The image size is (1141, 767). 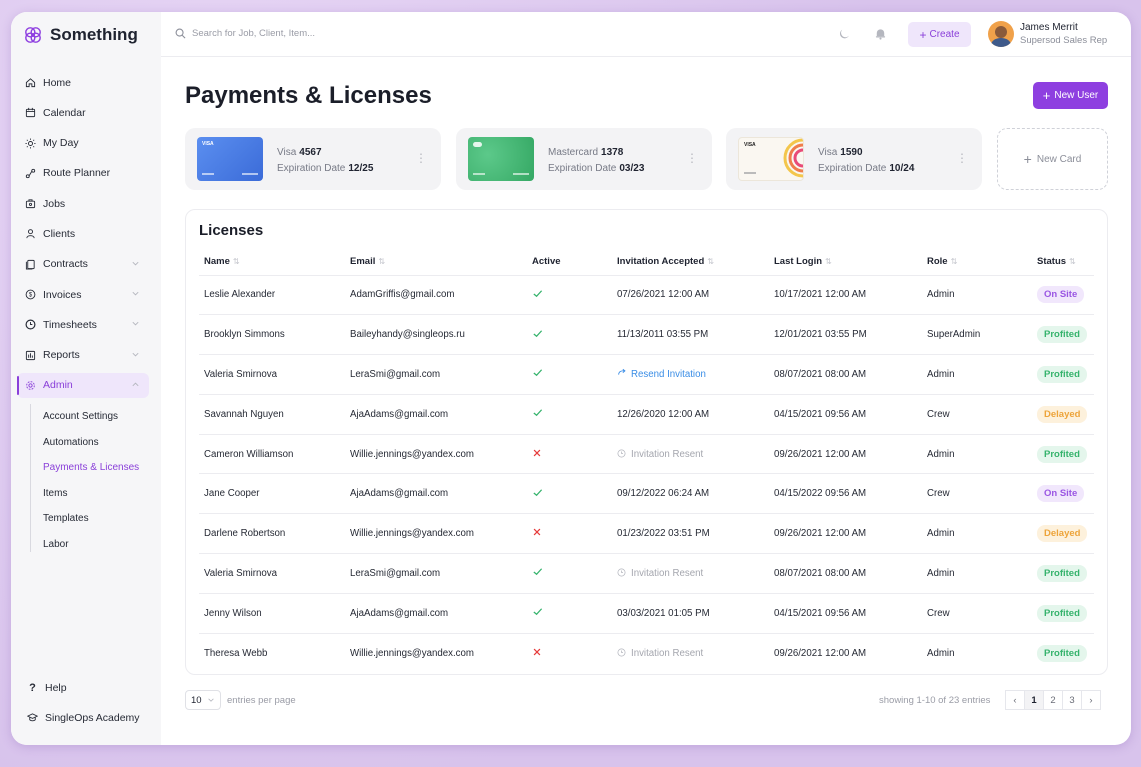 What do you see at coordinates (1072, 261) in the screenshot?
I see `sort-icon: ⇅` at bounding box center [1072, 261].